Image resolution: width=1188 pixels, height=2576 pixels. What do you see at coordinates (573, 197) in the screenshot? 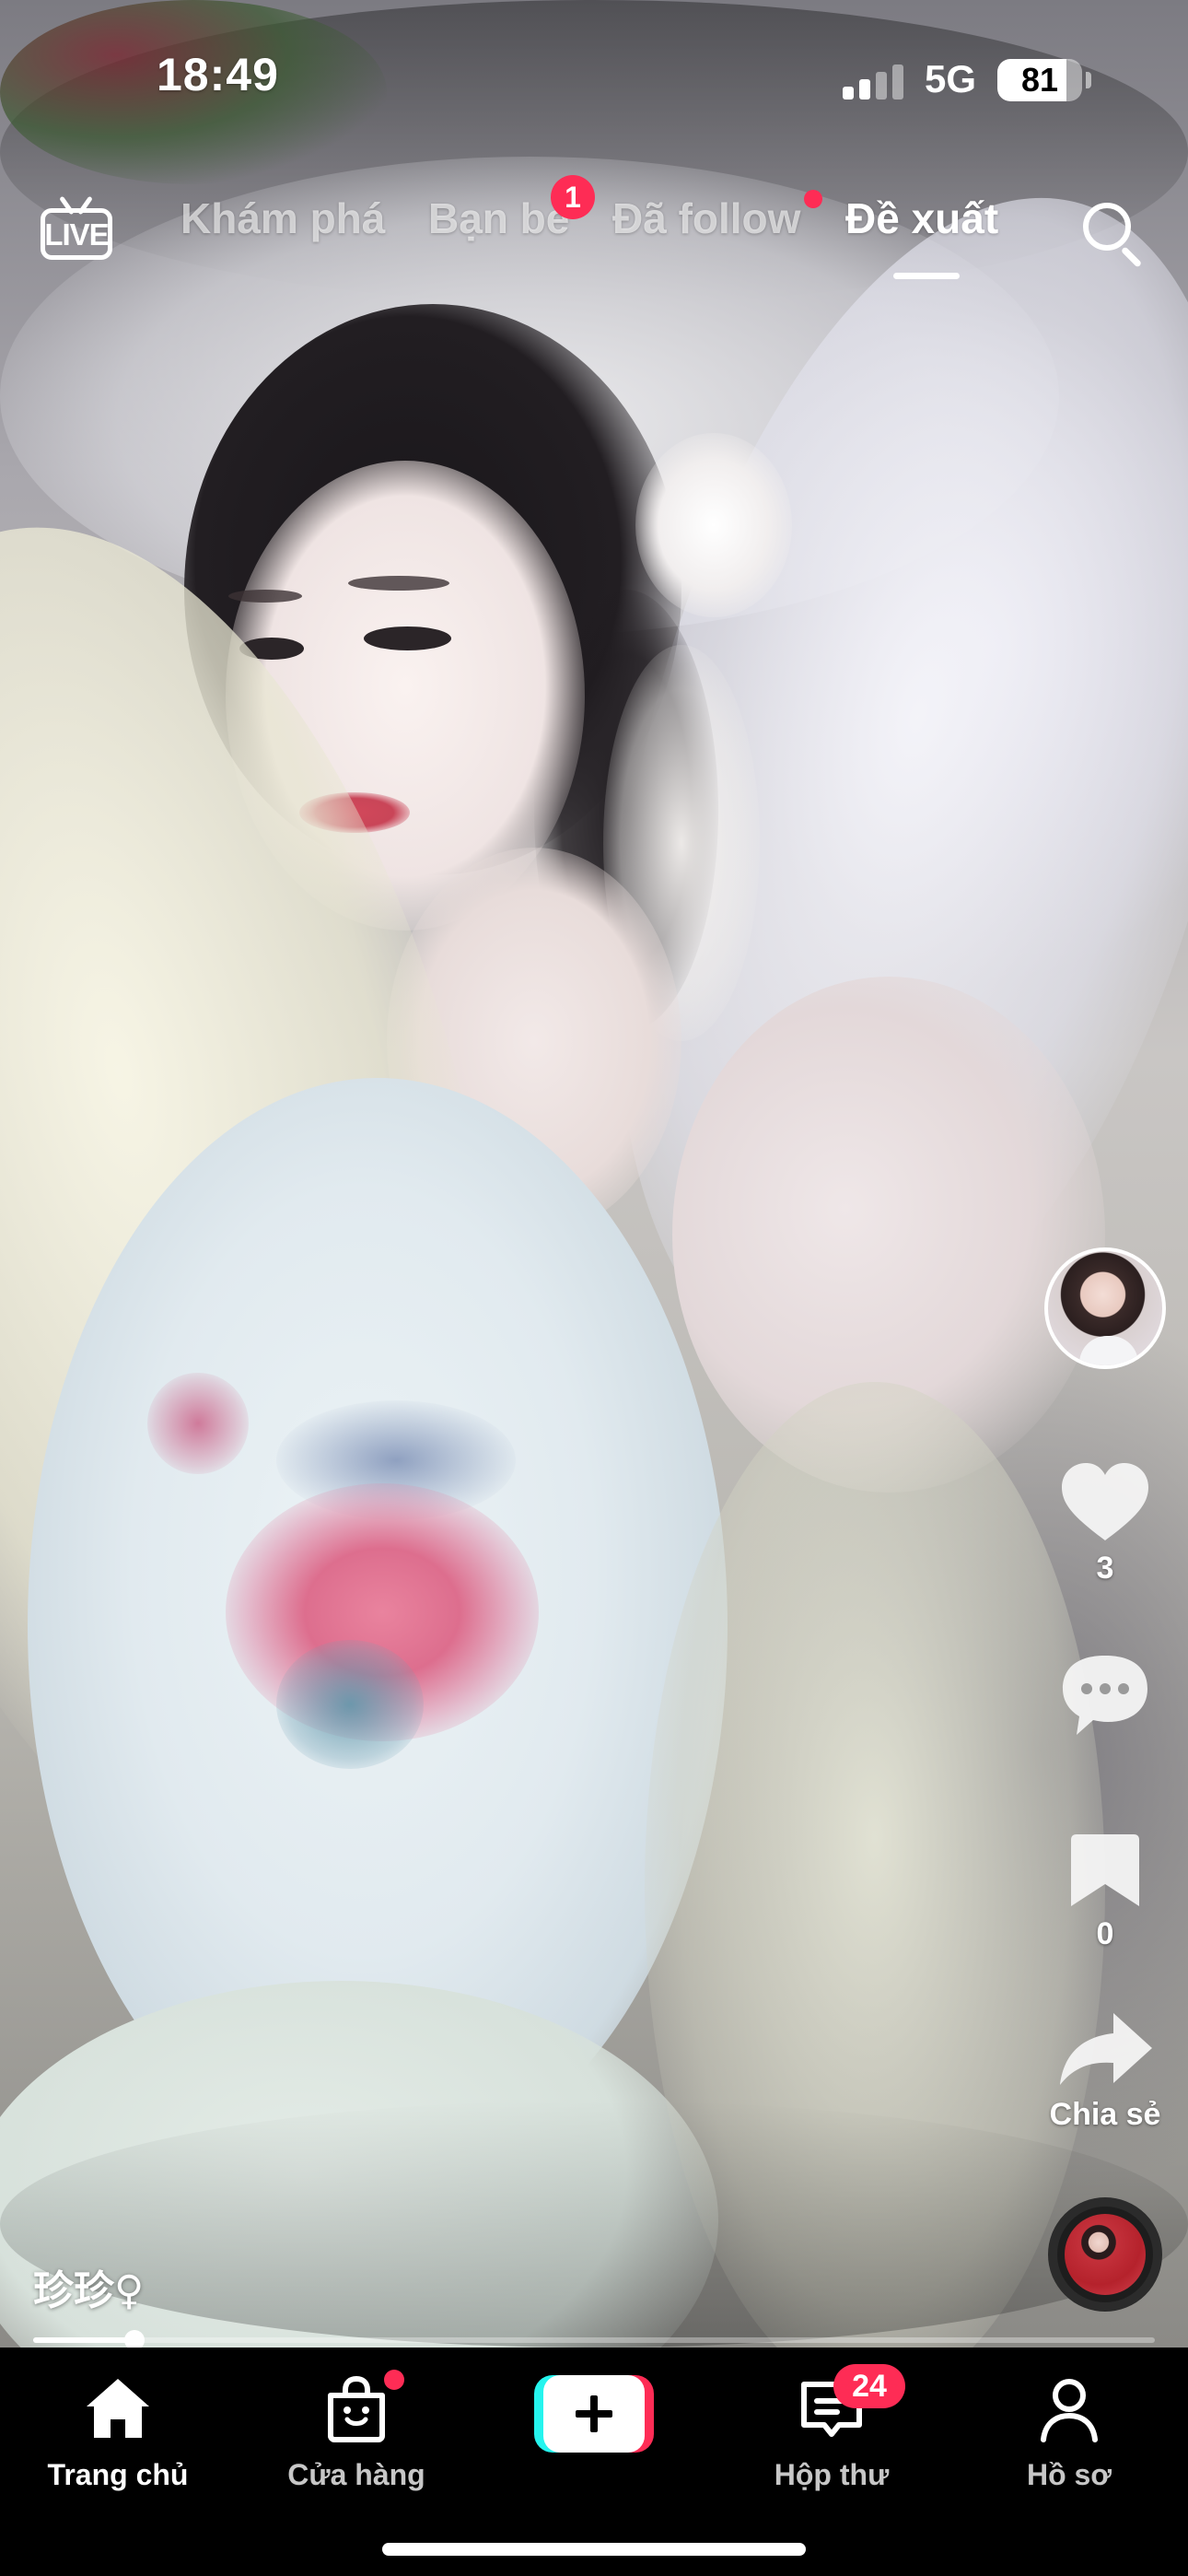
I see `friends-notification-badge: 1` at bounding box center [573, 197].